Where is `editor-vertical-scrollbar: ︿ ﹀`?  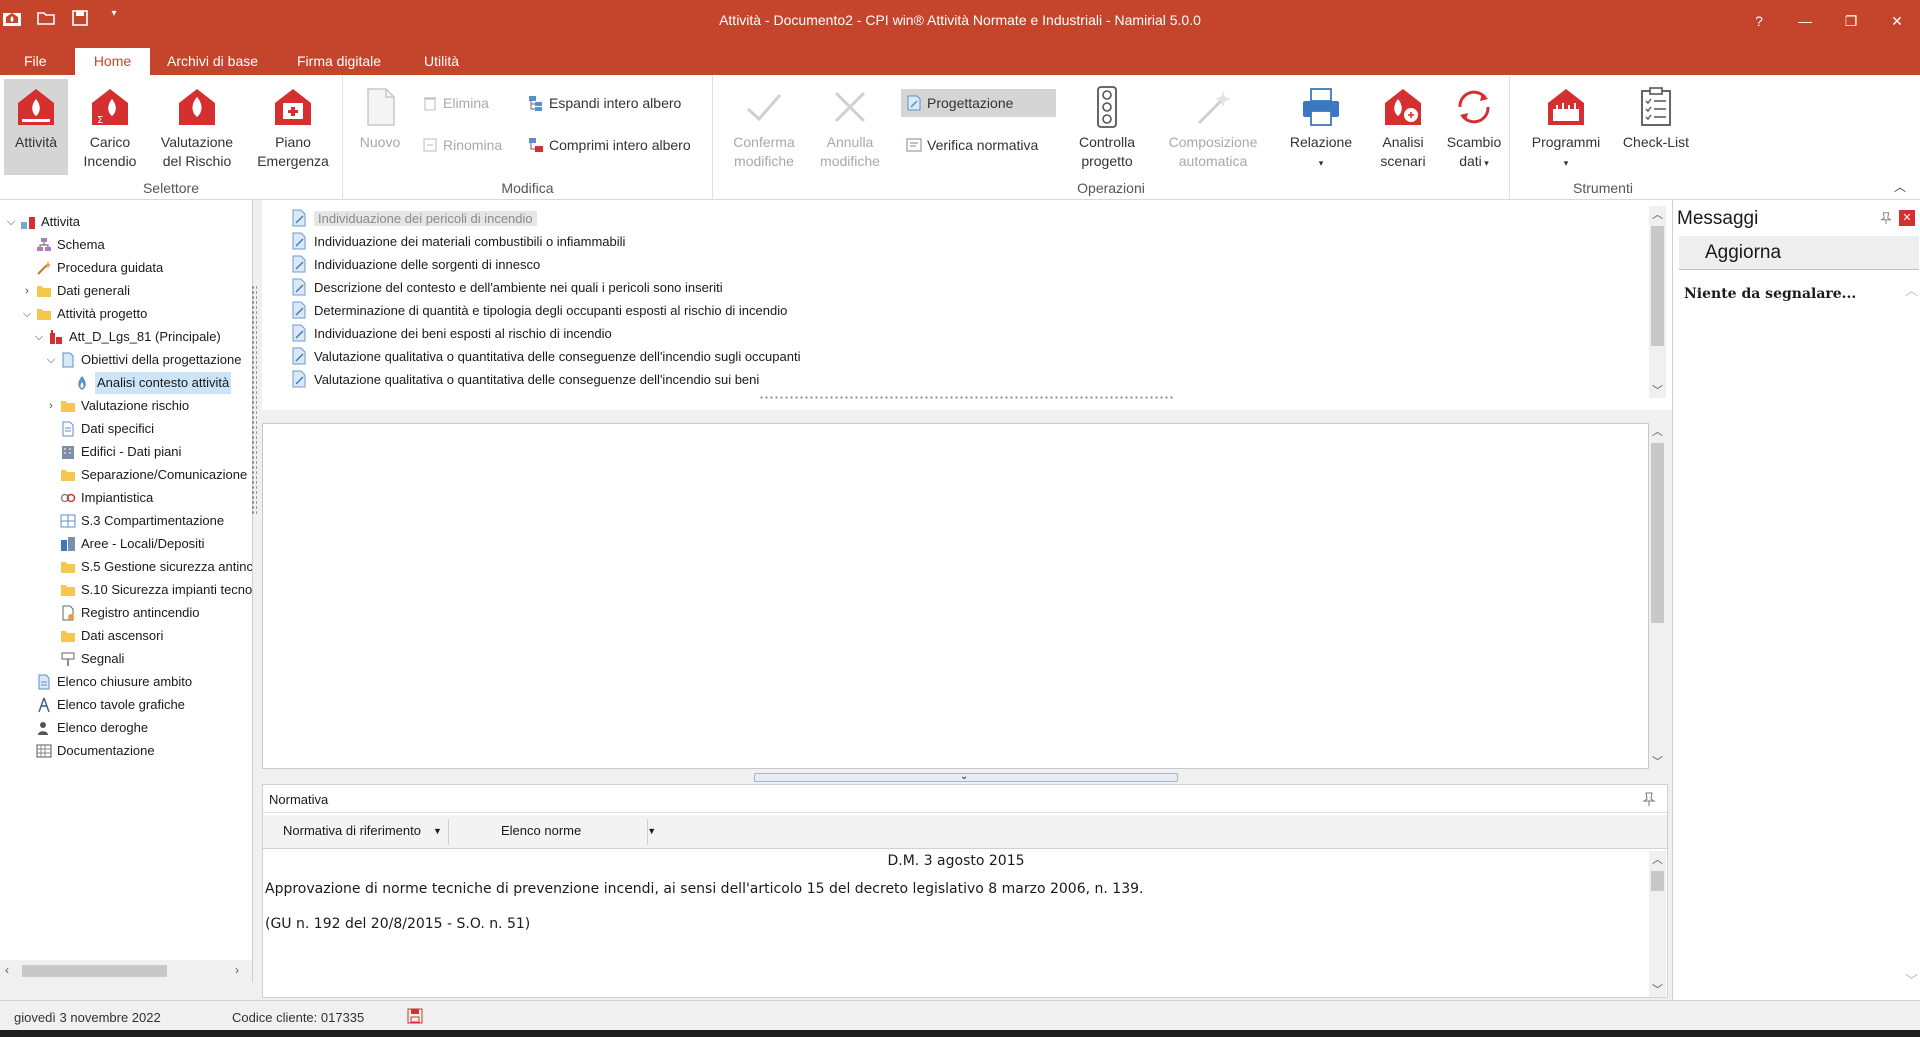 editor-vertical-scrollbar: ︿ ﹀ is located at coordinates (1657, 596).